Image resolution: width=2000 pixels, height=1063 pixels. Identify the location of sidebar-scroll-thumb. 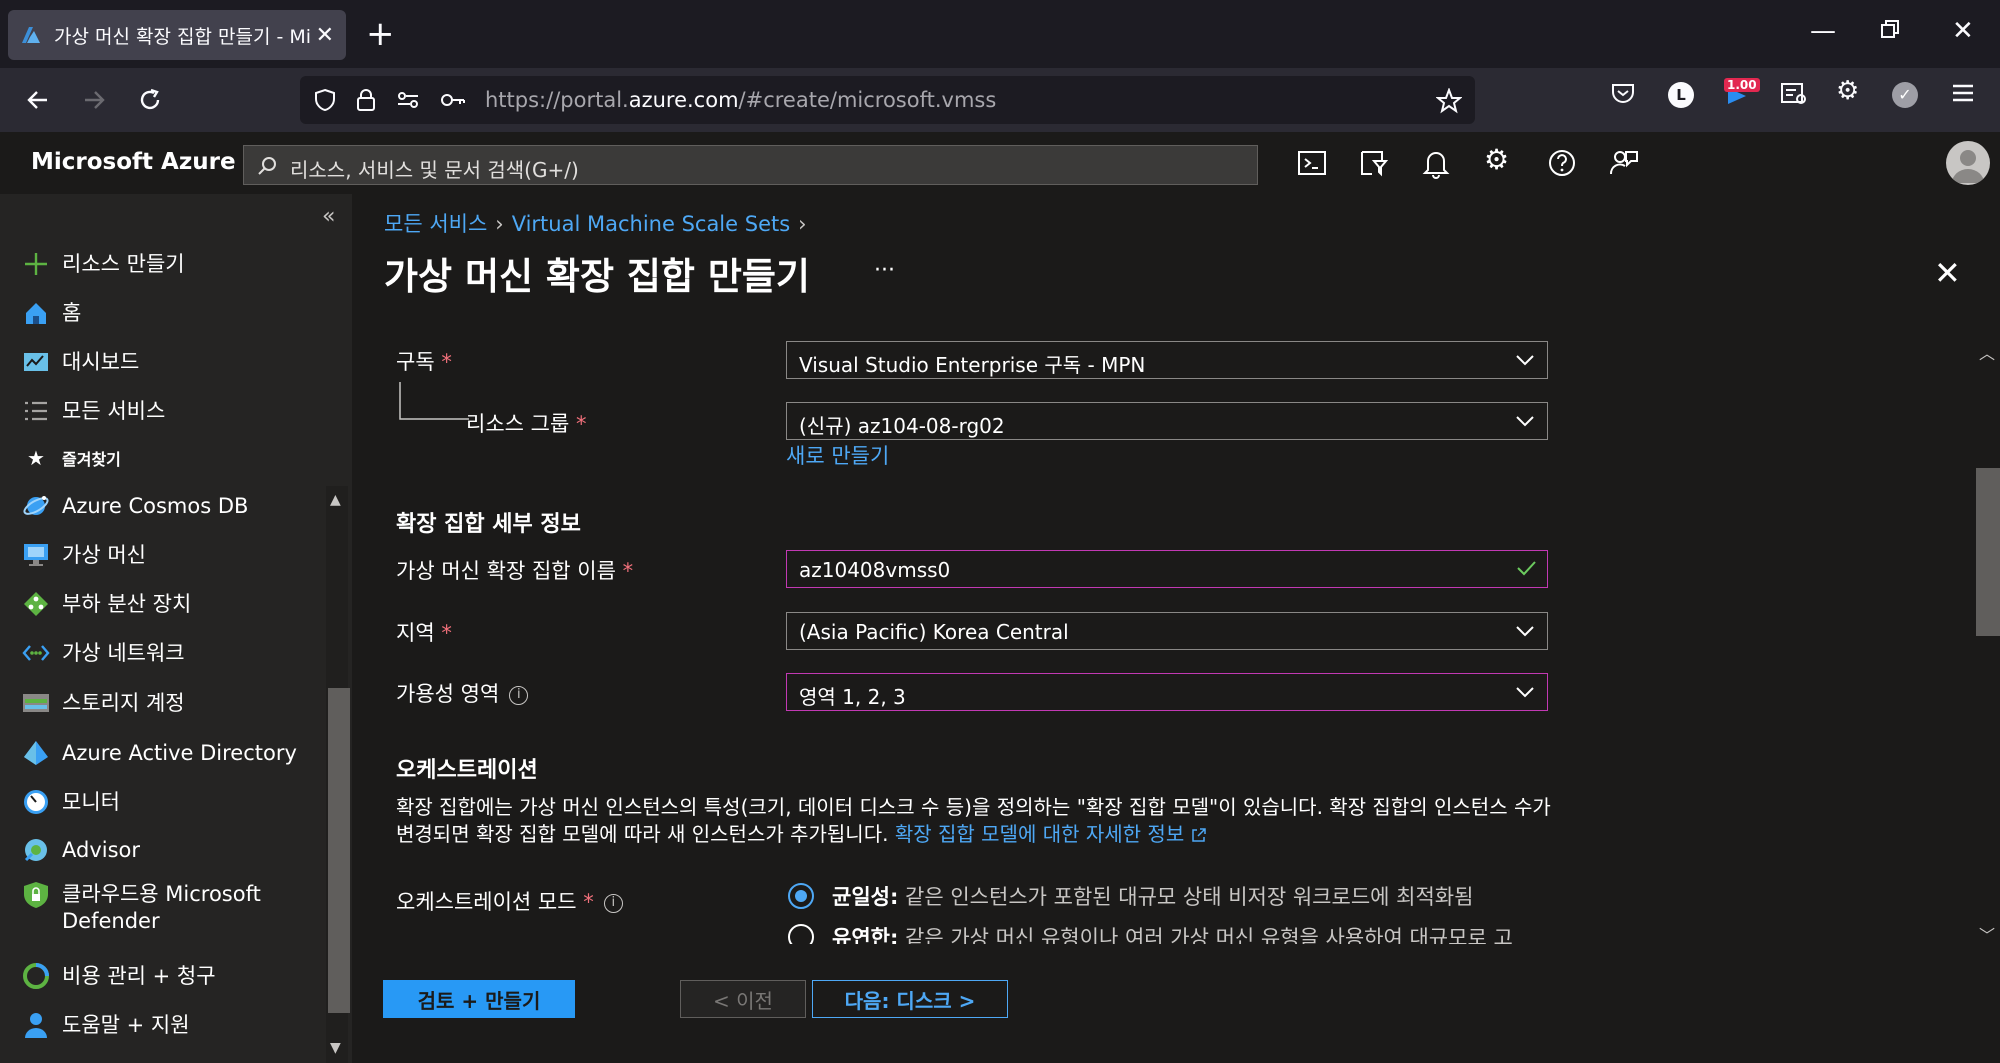
(339, 850).